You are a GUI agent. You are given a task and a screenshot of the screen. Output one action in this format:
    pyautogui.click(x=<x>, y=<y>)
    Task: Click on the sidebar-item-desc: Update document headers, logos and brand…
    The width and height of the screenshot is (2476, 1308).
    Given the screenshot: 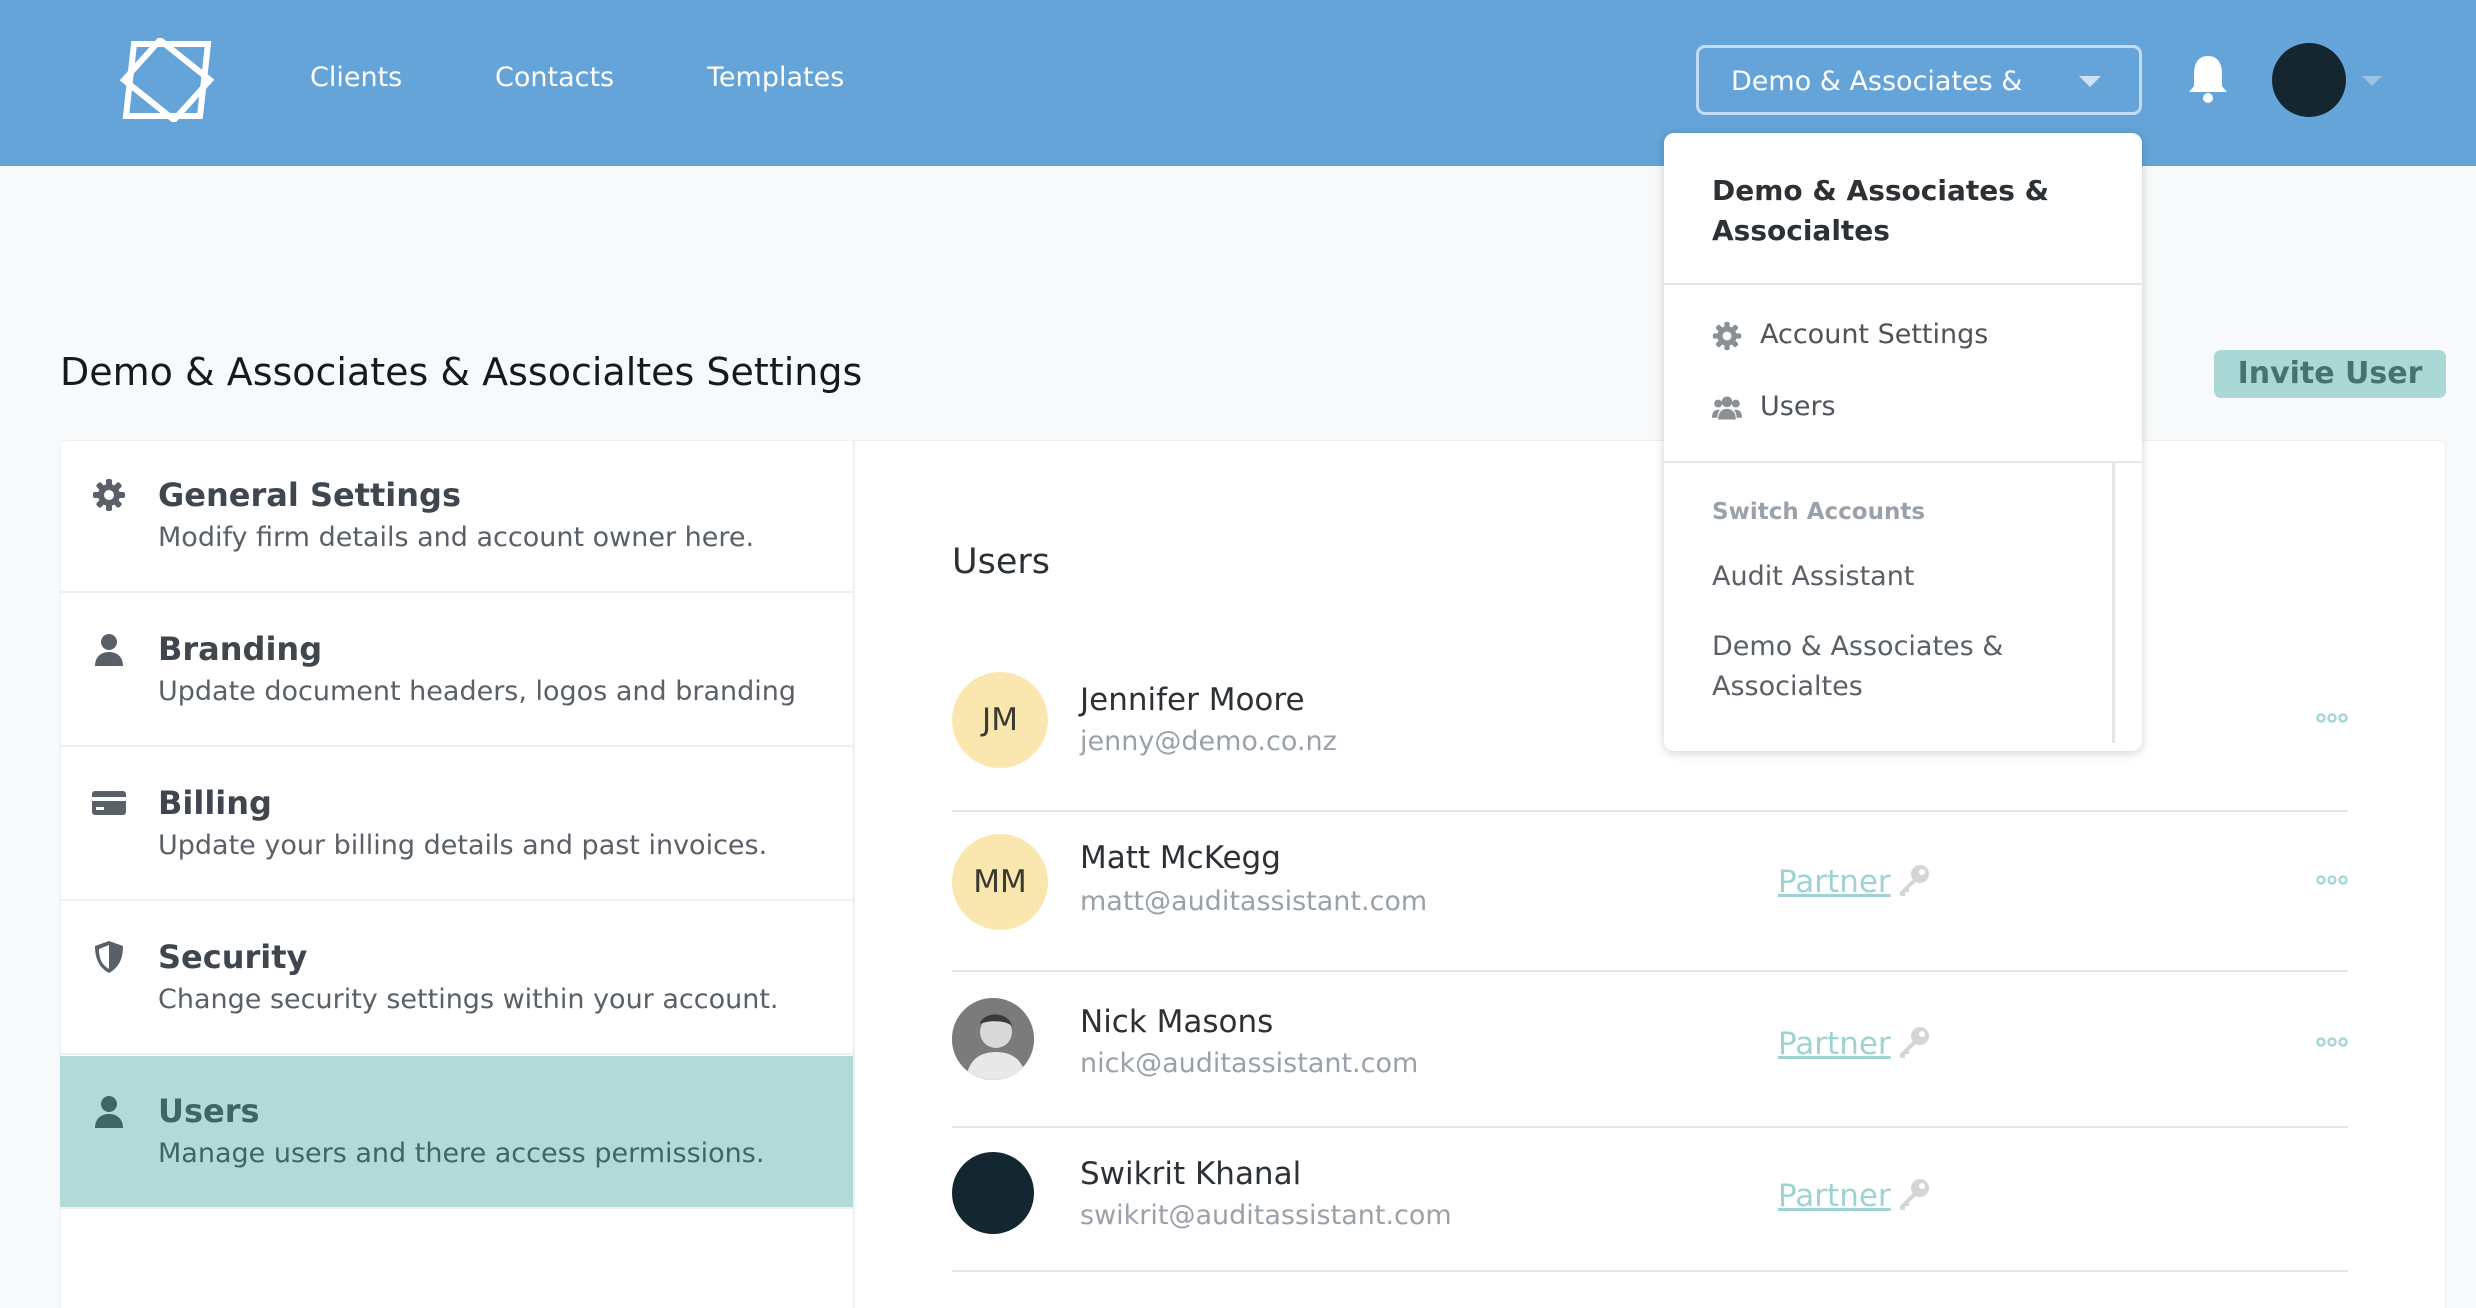 What is the action you would take?
    pyautogui.click(x=477, y=691)
    